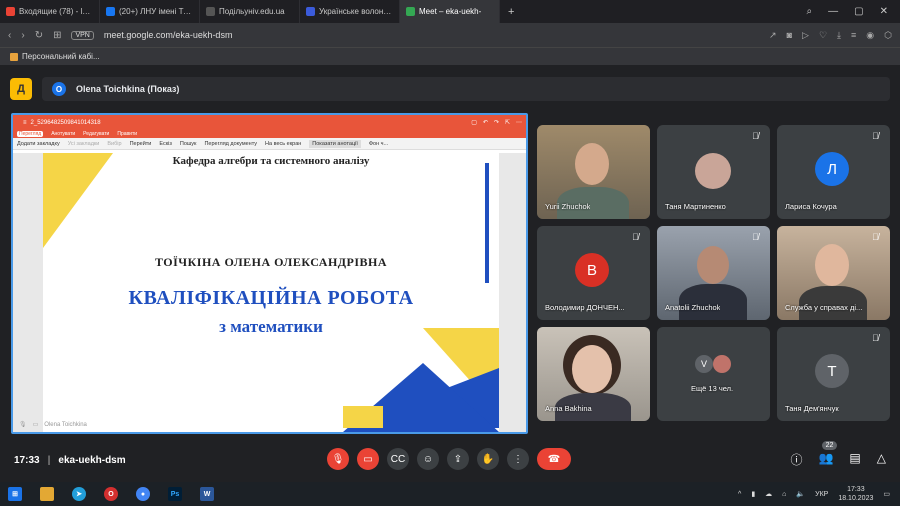 The width and height of the screenshot is (900, 506). What do you see at coordinates (188, 143) in the screenshot?
I see `toolbar-search: Пошук` at bounding box center [188, 143].